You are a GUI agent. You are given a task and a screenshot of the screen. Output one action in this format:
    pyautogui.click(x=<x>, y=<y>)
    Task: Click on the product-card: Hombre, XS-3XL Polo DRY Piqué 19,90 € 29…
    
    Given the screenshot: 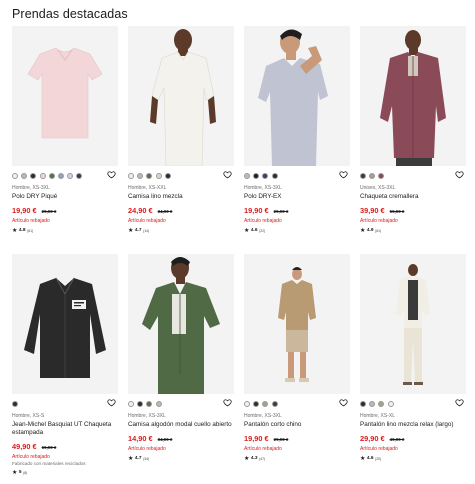 What is the action you would take?
    pyautogui.click(x=65, y=139)
    